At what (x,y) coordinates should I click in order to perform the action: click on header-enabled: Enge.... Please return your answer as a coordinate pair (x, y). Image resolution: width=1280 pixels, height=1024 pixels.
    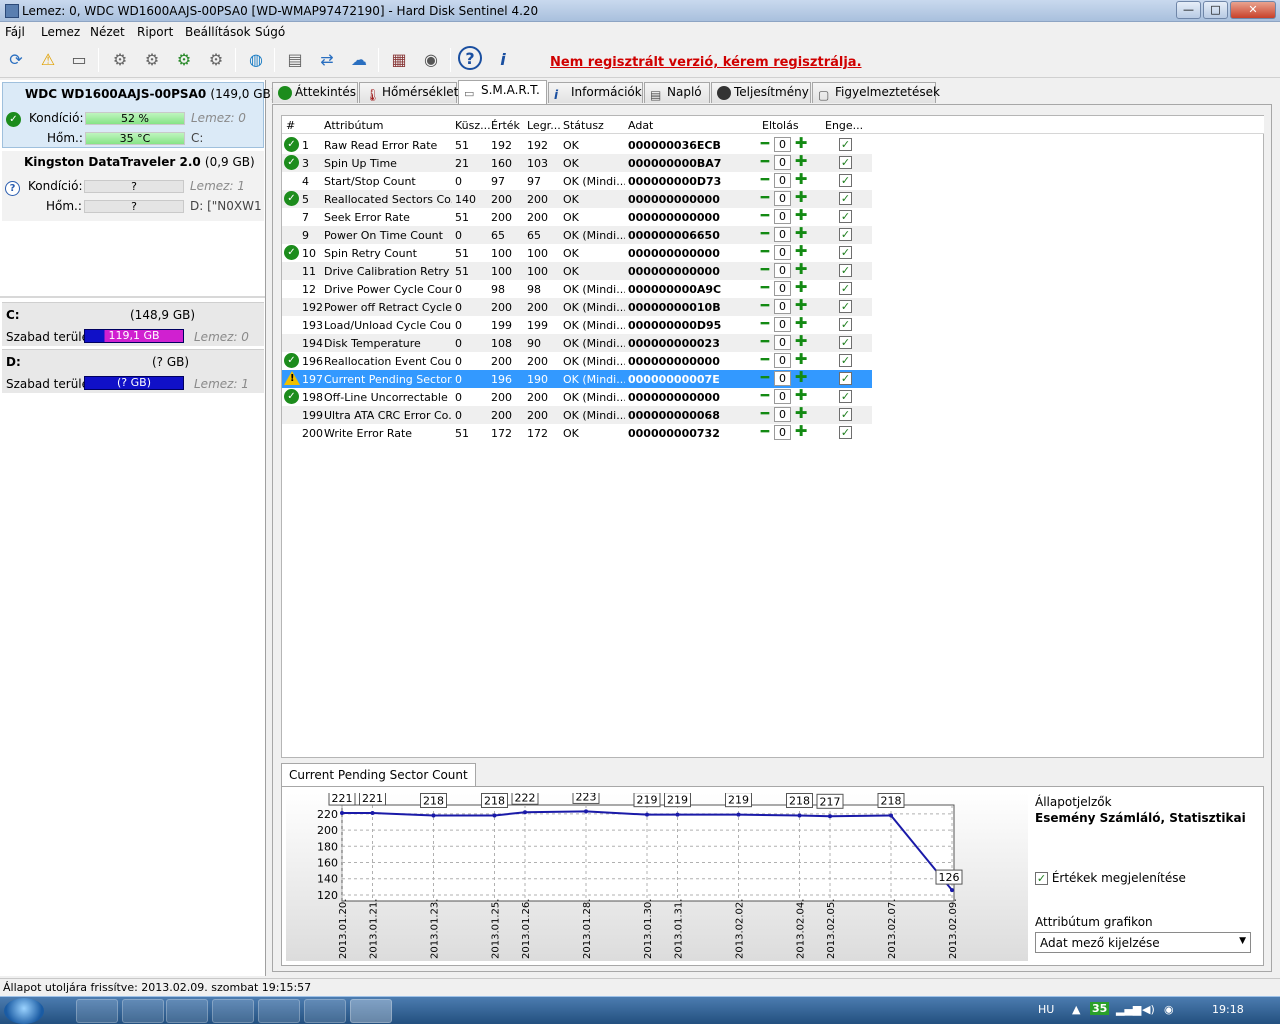
    Looking at the image, I should click on (844, 125).